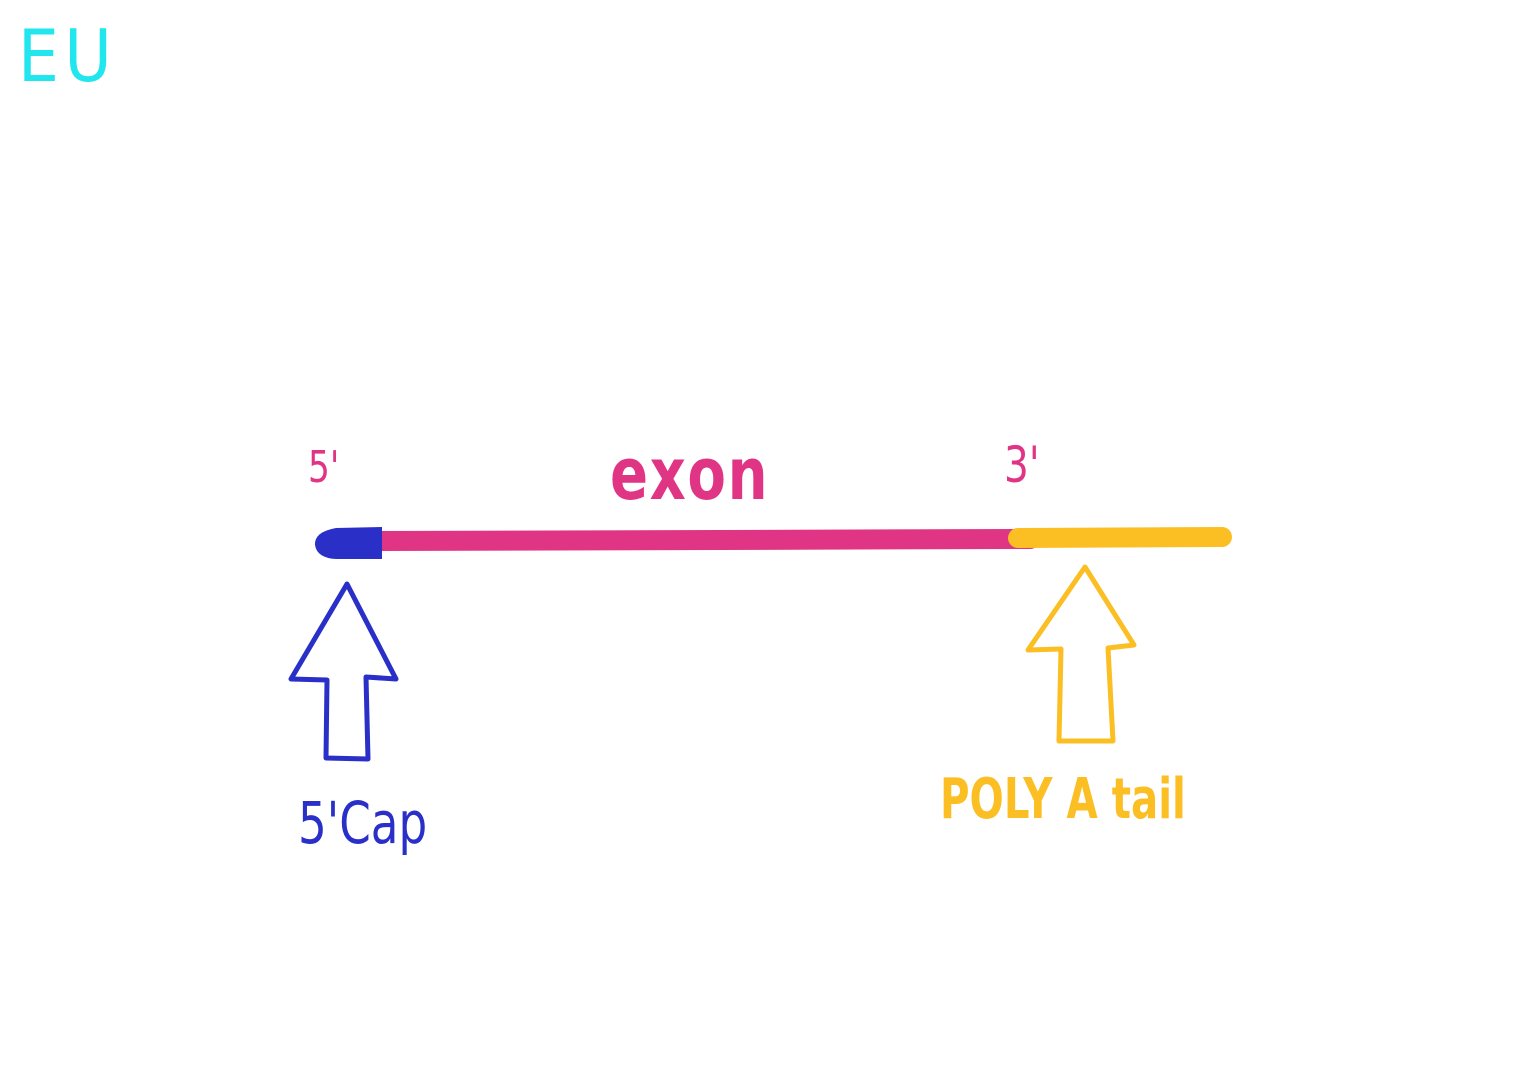 The width and height of the screenshot is (1522, 1080). What do you see at coordinates (1081, 654) in the screenshot?
I see `tail-arrow-icon` at bounding box center [1081, 654].